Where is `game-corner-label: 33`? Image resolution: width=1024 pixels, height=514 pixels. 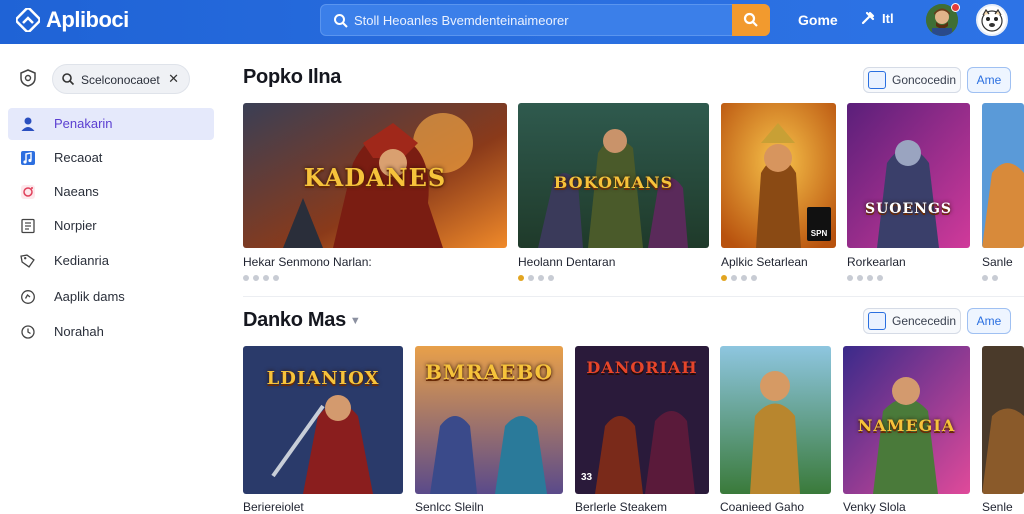 game-corner-label: 33 is located at coordinates (587, 477).